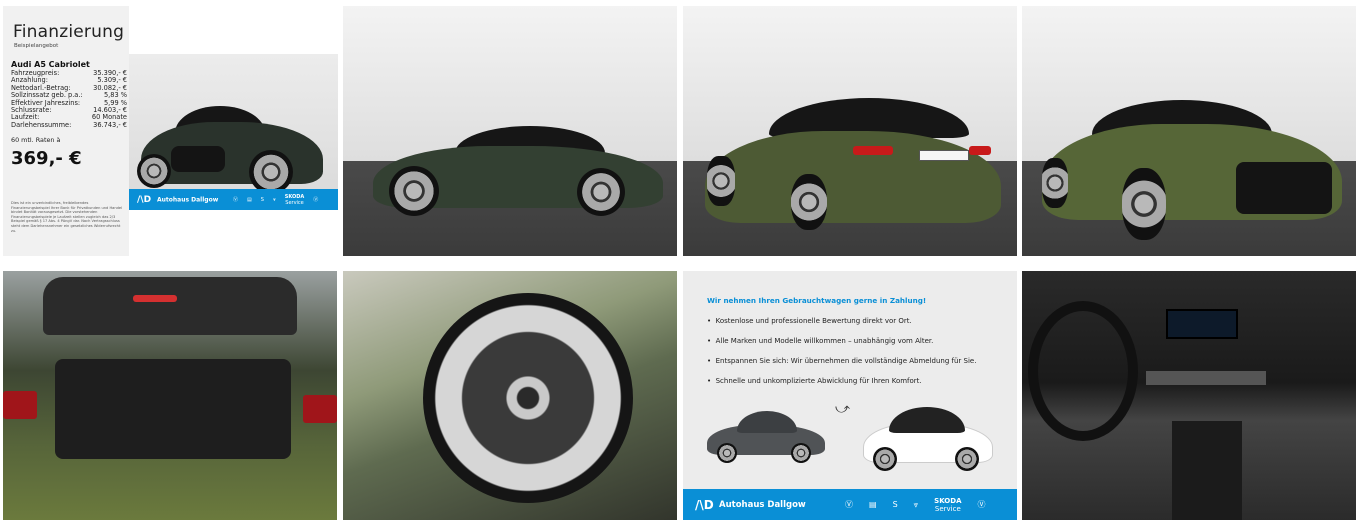 The height and width of the screenshot is (520, 1361). I want to click on steering-wheel, so click(1083, 371).